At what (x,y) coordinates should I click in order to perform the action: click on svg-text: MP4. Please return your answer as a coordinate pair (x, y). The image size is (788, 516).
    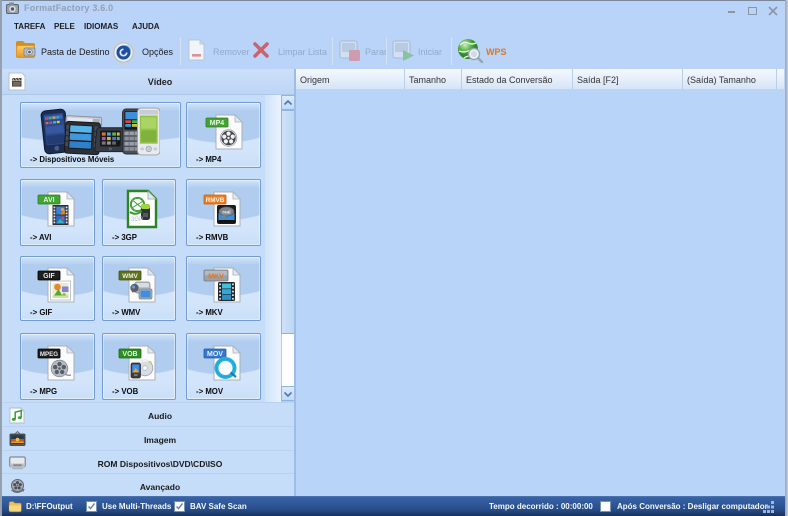
    Looking at the image, I should click on (217, 123).